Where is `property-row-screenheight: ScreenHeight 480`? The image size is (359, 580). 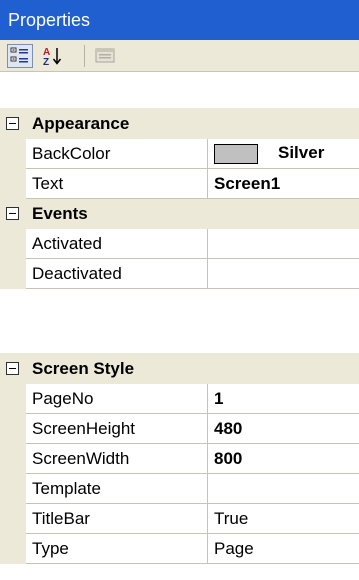
property-row-screenheight: ScreenHeight 480 is located at coordinates (179, 428).